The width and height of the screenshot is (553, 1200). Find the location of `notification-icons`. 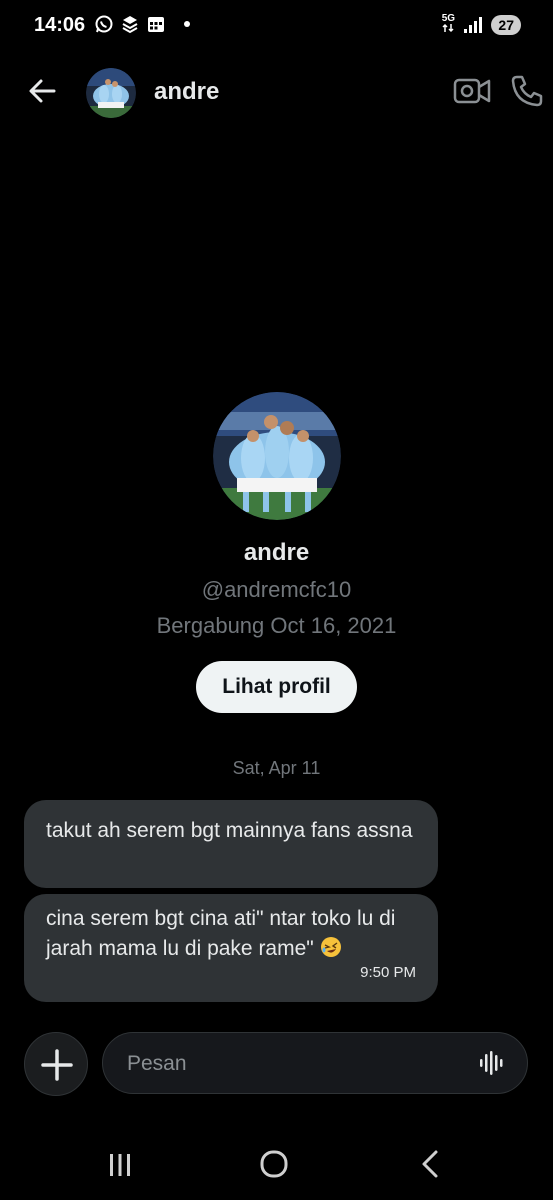

notification-icons is located at coordinates (142, 24).